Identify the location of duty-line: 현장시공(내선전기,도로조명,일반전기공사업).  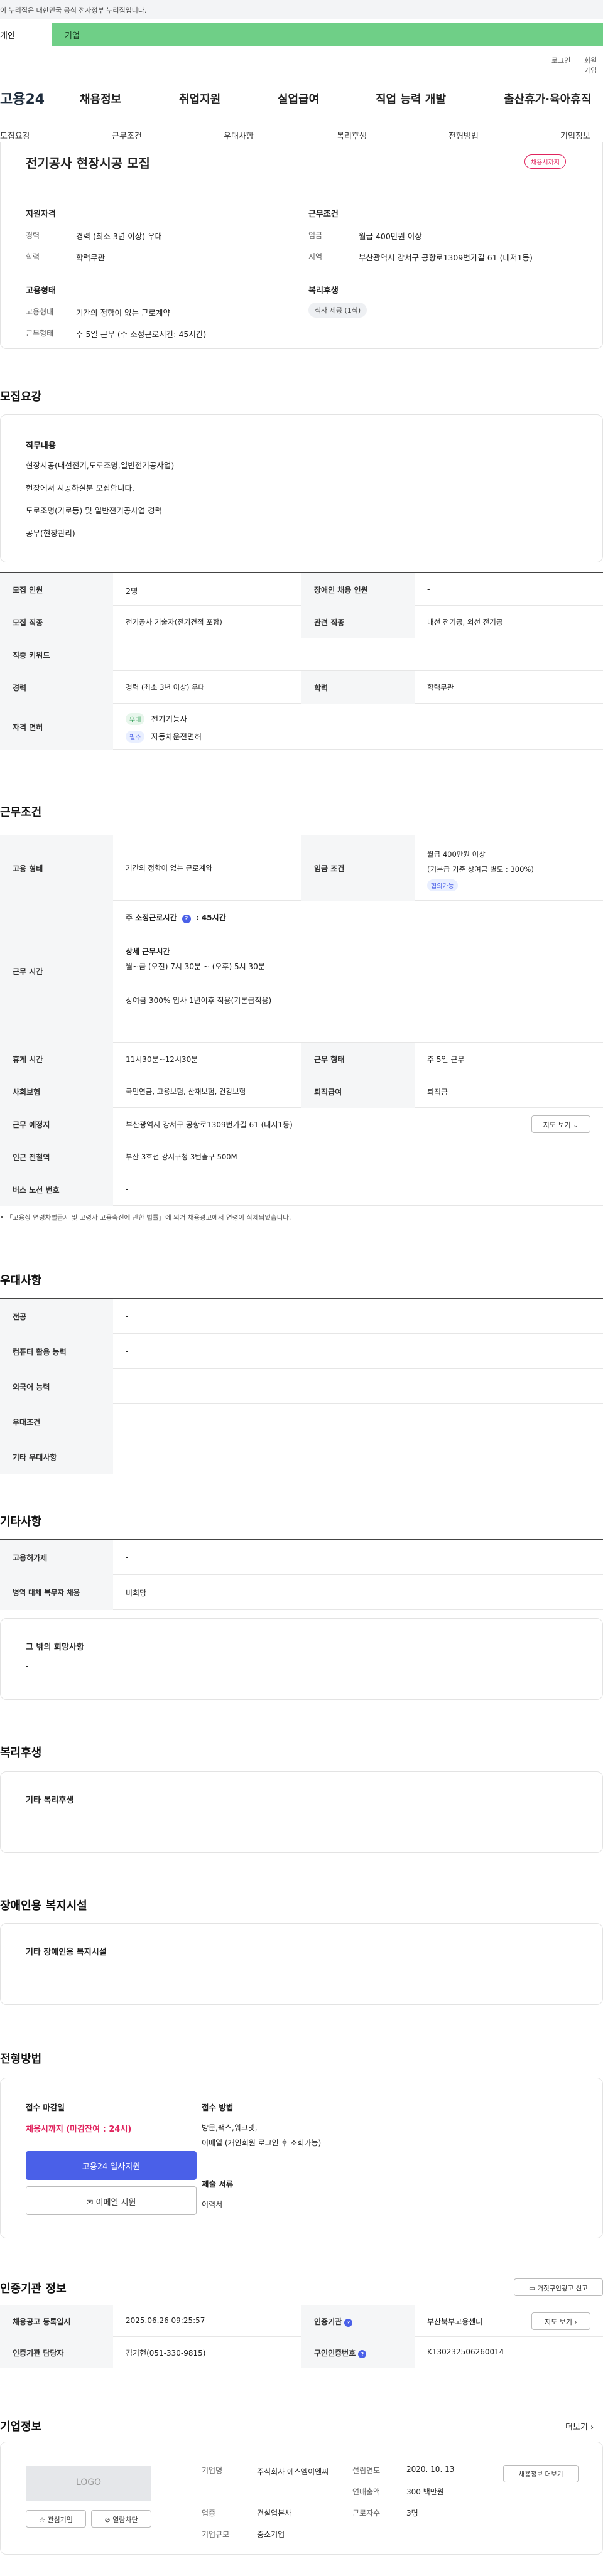
(100, 465).